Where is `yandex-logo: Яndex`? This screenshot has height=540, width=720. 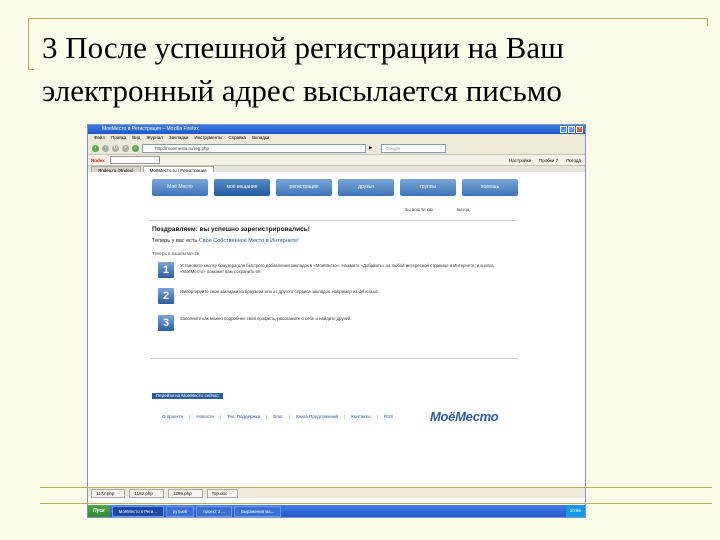 yandex-logo: Яndex is located at coordinates (98, 160).